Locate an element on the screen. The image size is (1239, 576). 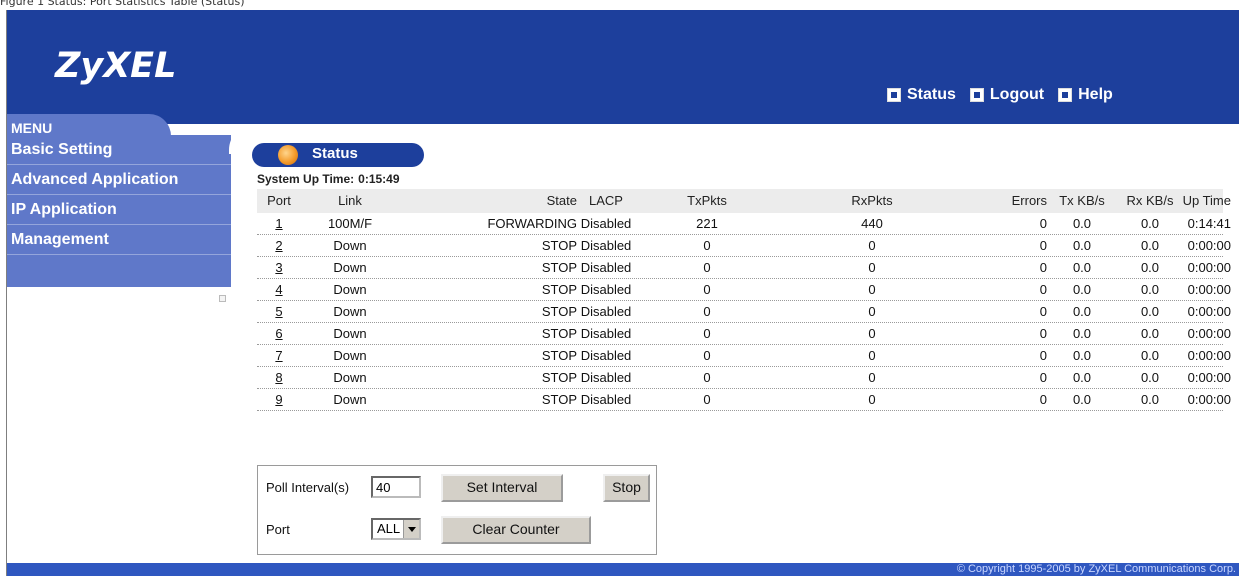
port-select: ALL is located at coordinates (396, 529).